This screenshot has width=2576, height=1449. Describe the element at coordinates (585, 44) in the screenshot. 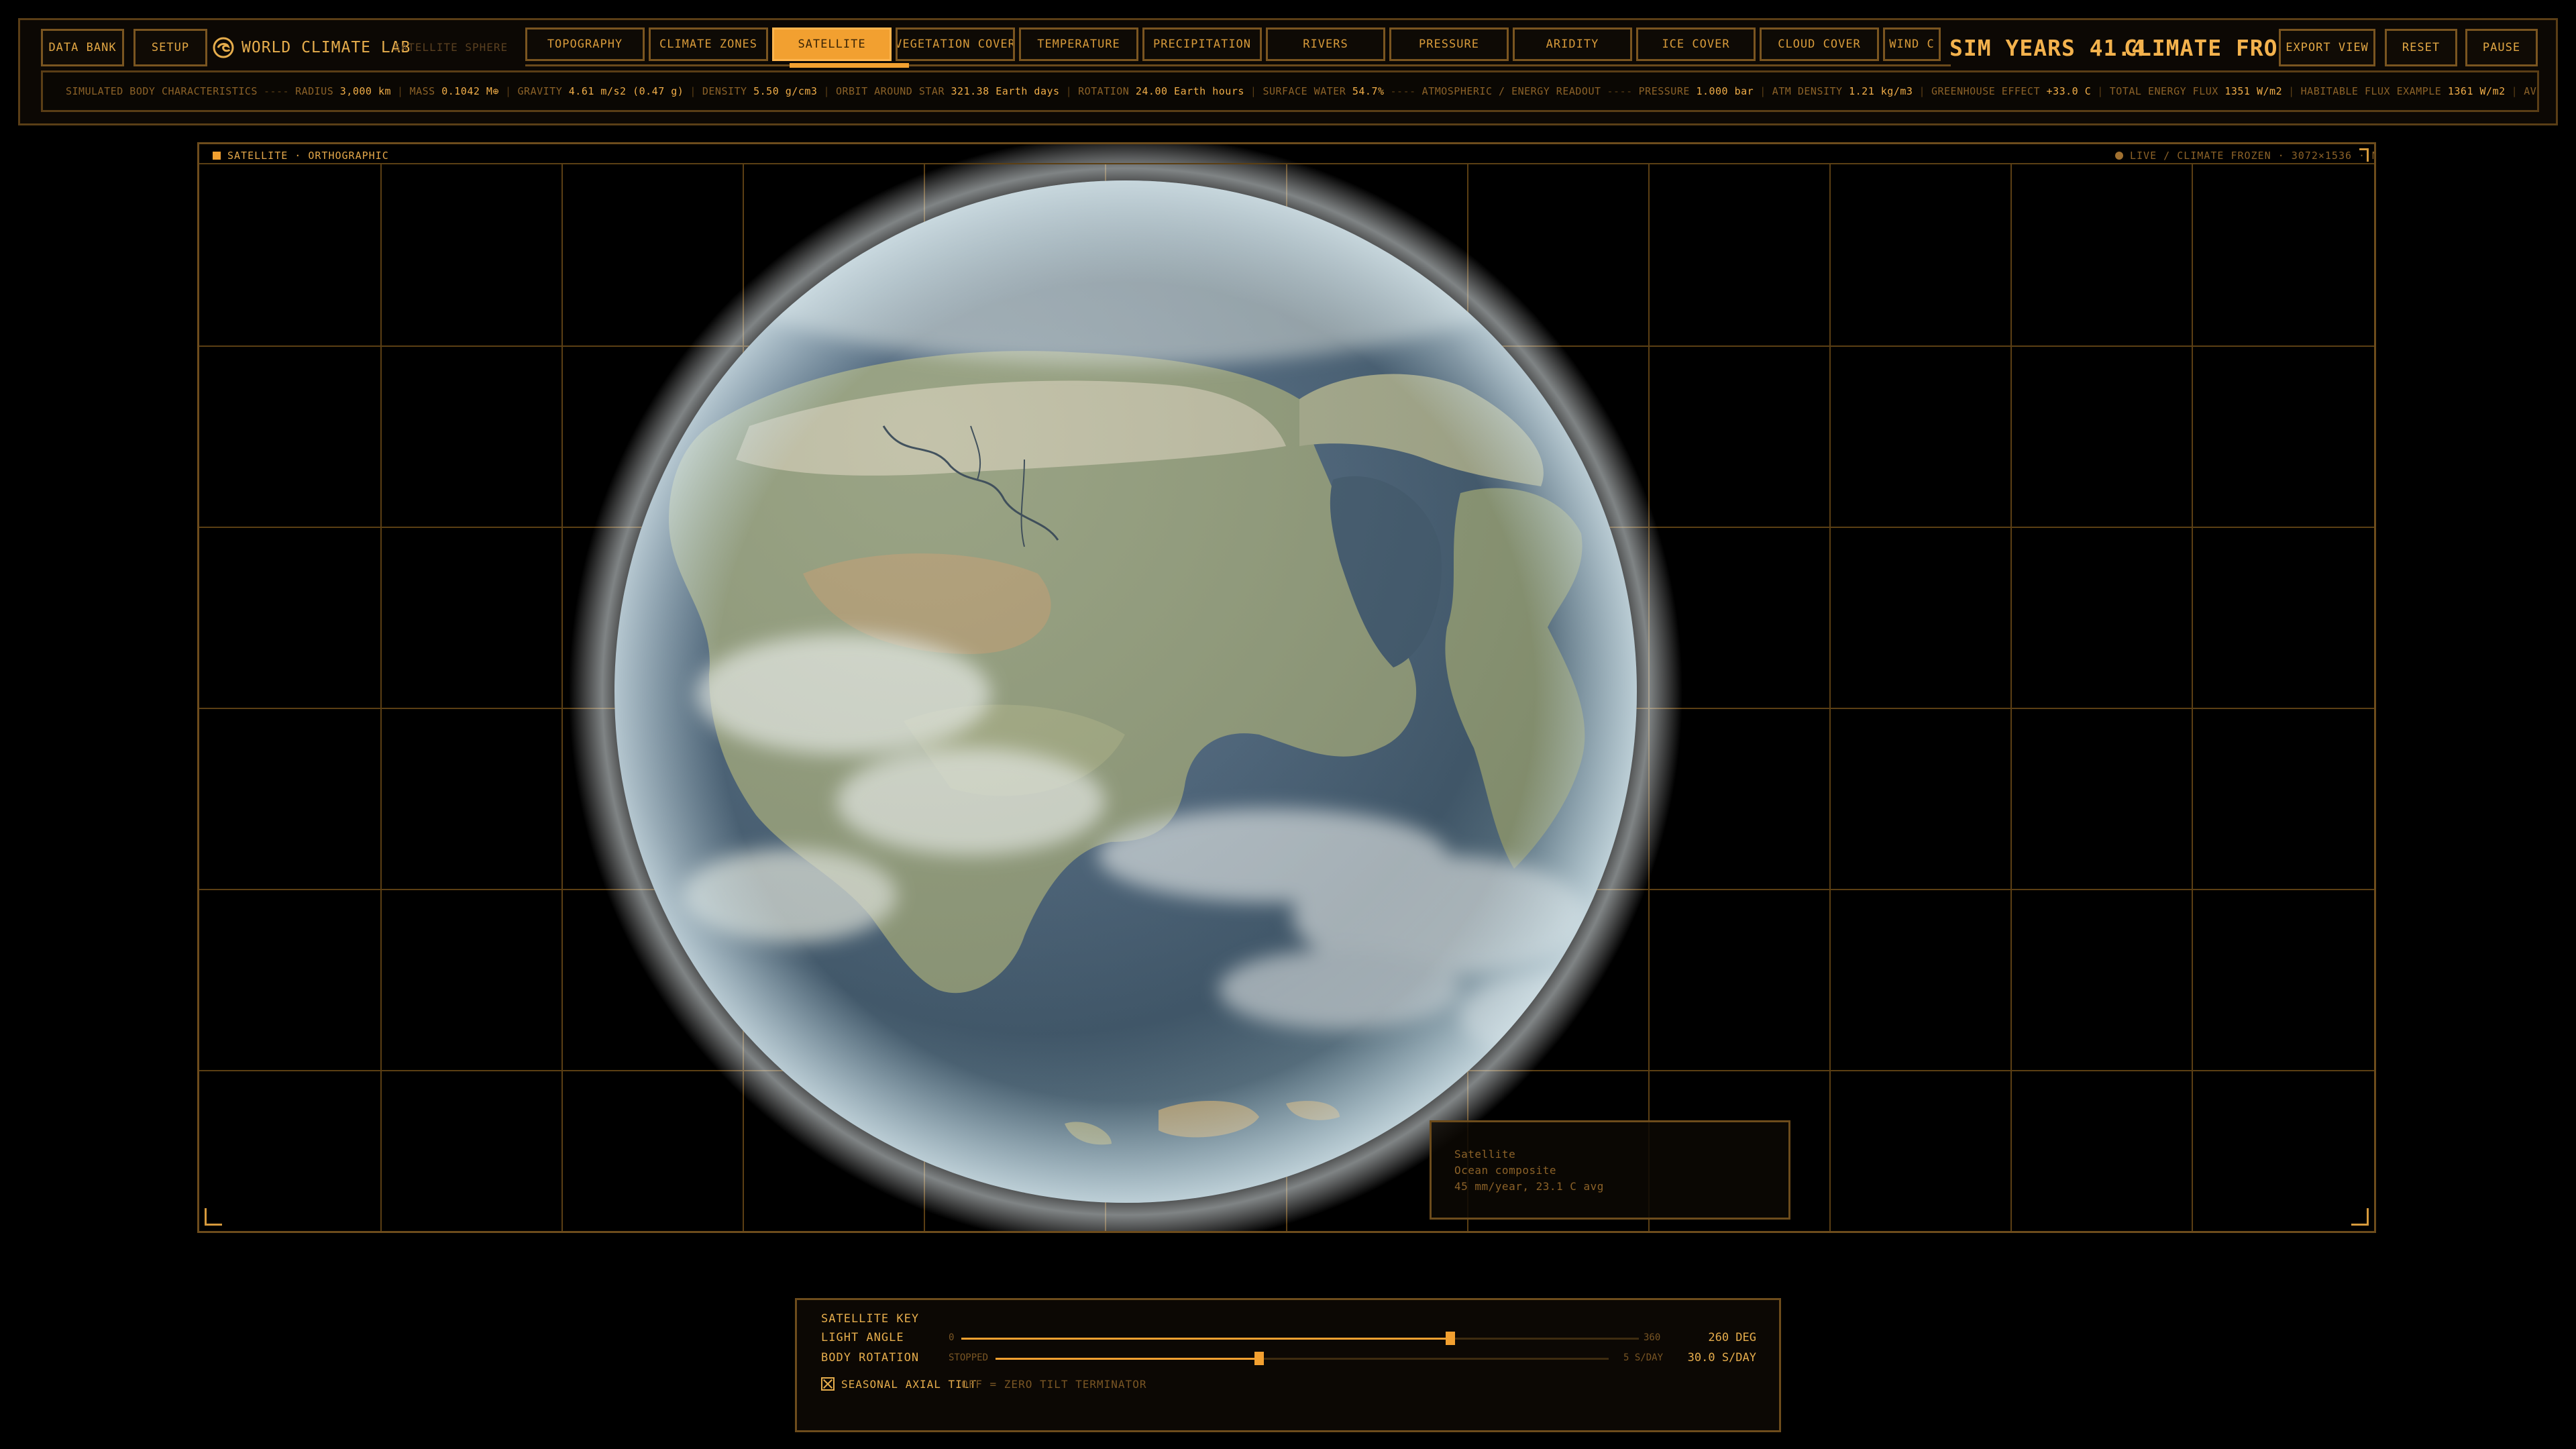

I see `tab-topography: TOPOGRAPHY` at that location.